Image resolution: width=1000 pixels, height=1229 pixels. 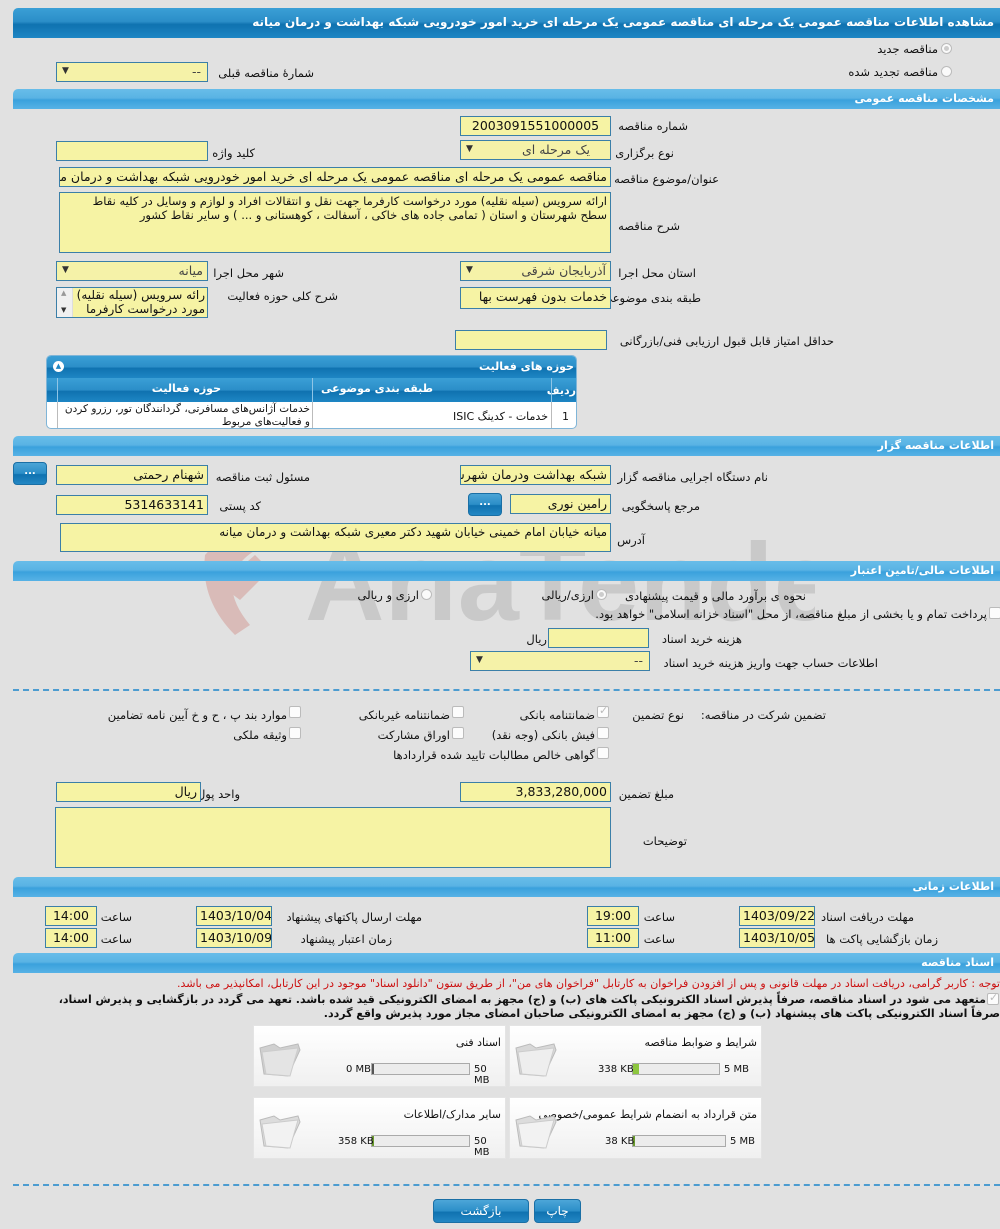 I want to click on org-name-label: نام دستگاه اجرایی مناقصه گزار, so click(x=692, y=477).